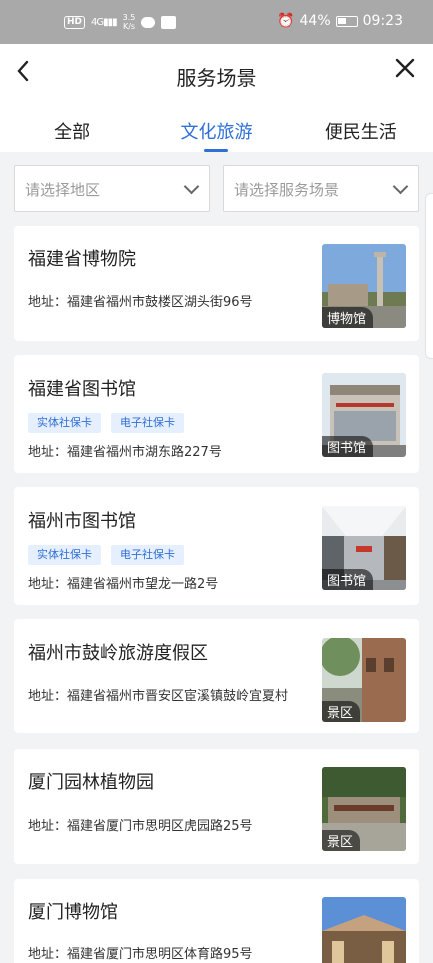 The width and height of the screenshot is (433, 963). Describe the element at coordinates (286, 21) in the screenshot. I see `alarm-icon: ⏰` at that location.